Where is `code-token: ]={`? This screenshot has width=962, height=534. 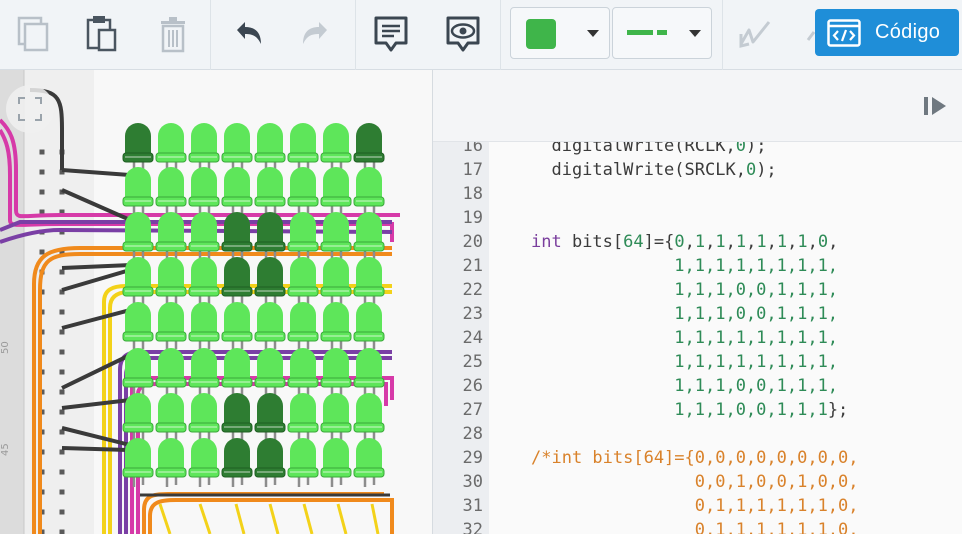
code-token: ]={ is located at coordinates (659, 242).